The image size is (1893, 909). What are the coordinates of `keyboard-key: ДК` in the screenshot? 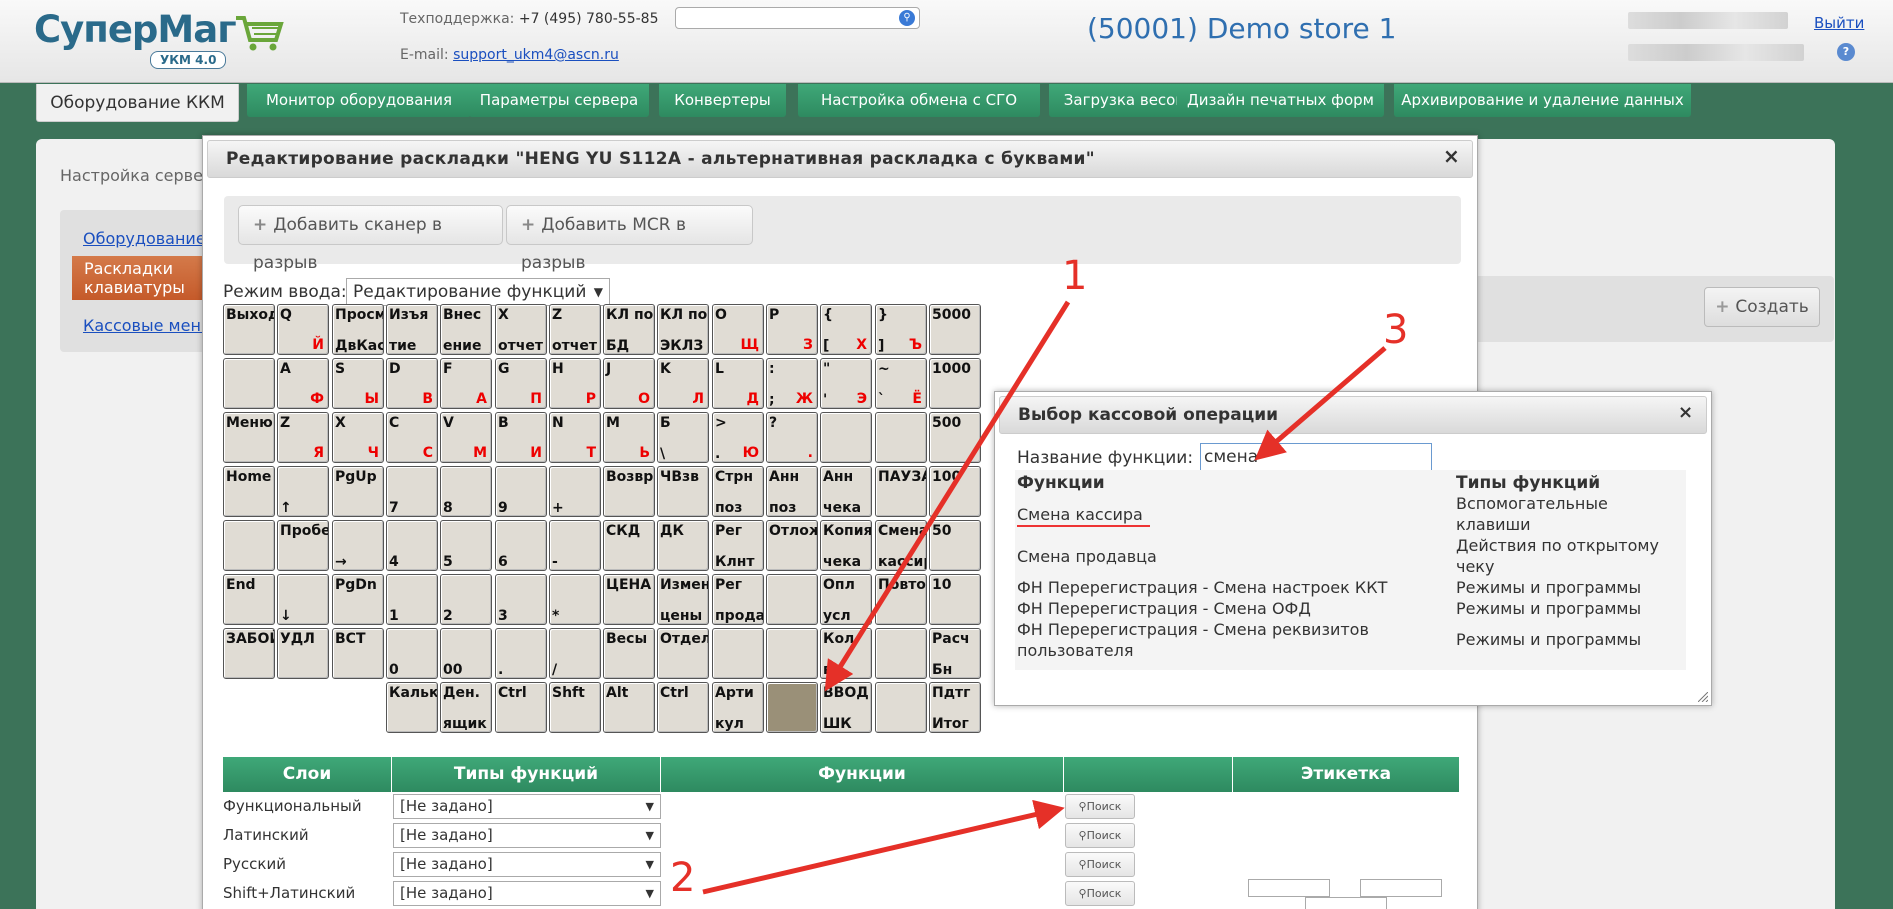 It's located at (683, 545).